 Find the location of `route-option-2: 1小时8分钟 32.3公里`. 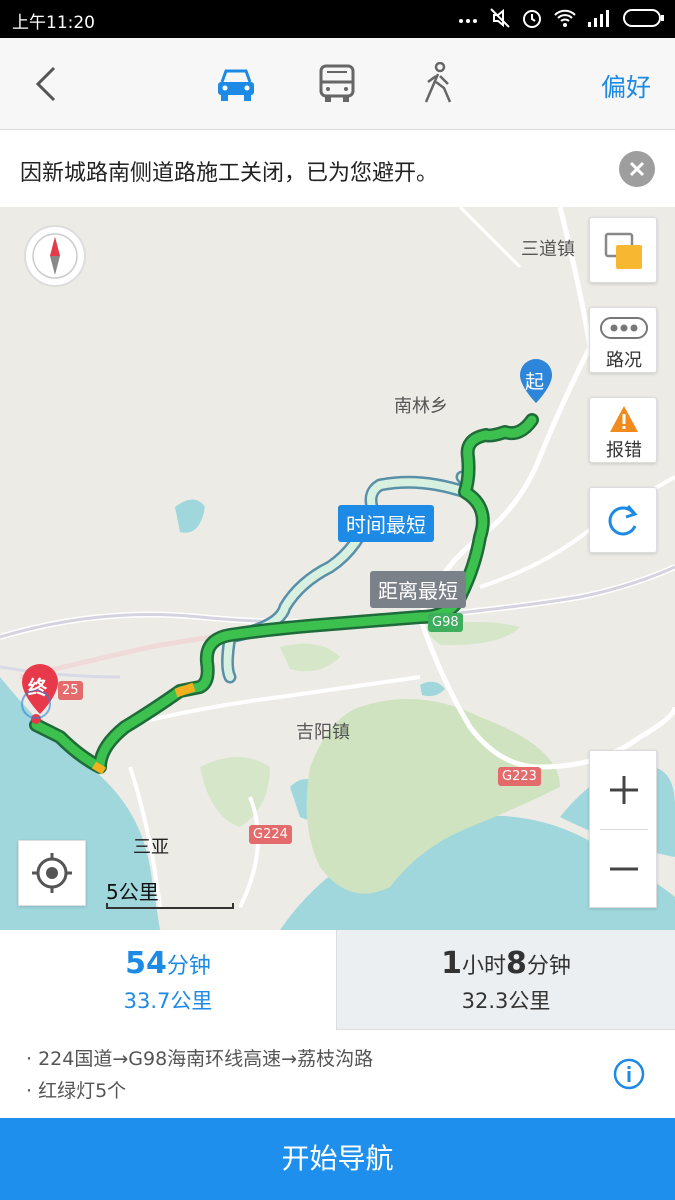

route-option-2: 1小时8分钟 32.3公里 is located at coordinates (505, 980).